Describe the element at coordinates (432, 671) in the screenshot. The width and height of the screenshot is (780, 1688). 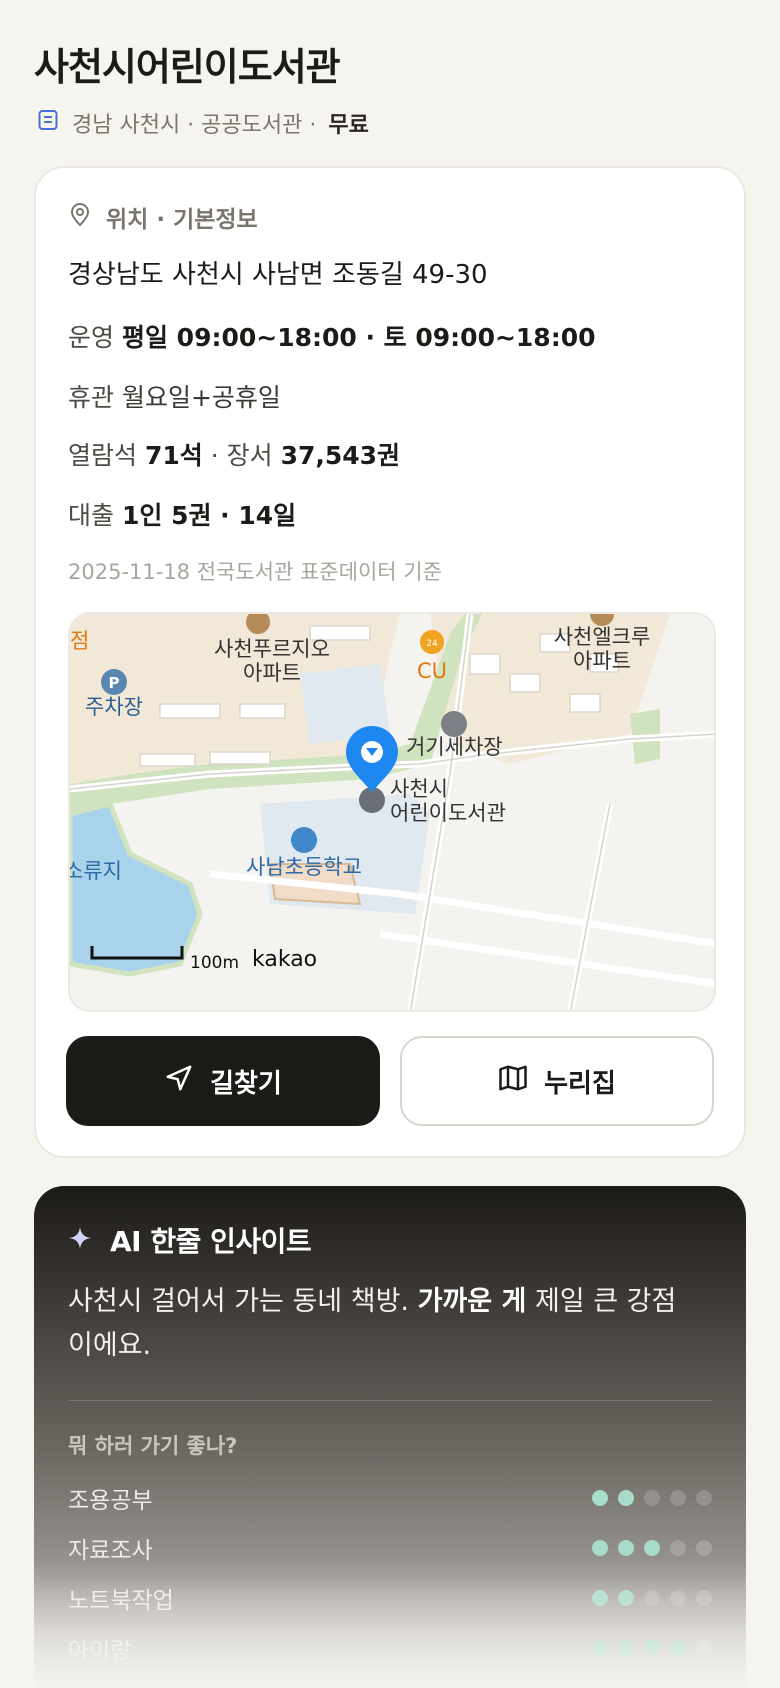
I see `map-label-convenience: CU` at that location.